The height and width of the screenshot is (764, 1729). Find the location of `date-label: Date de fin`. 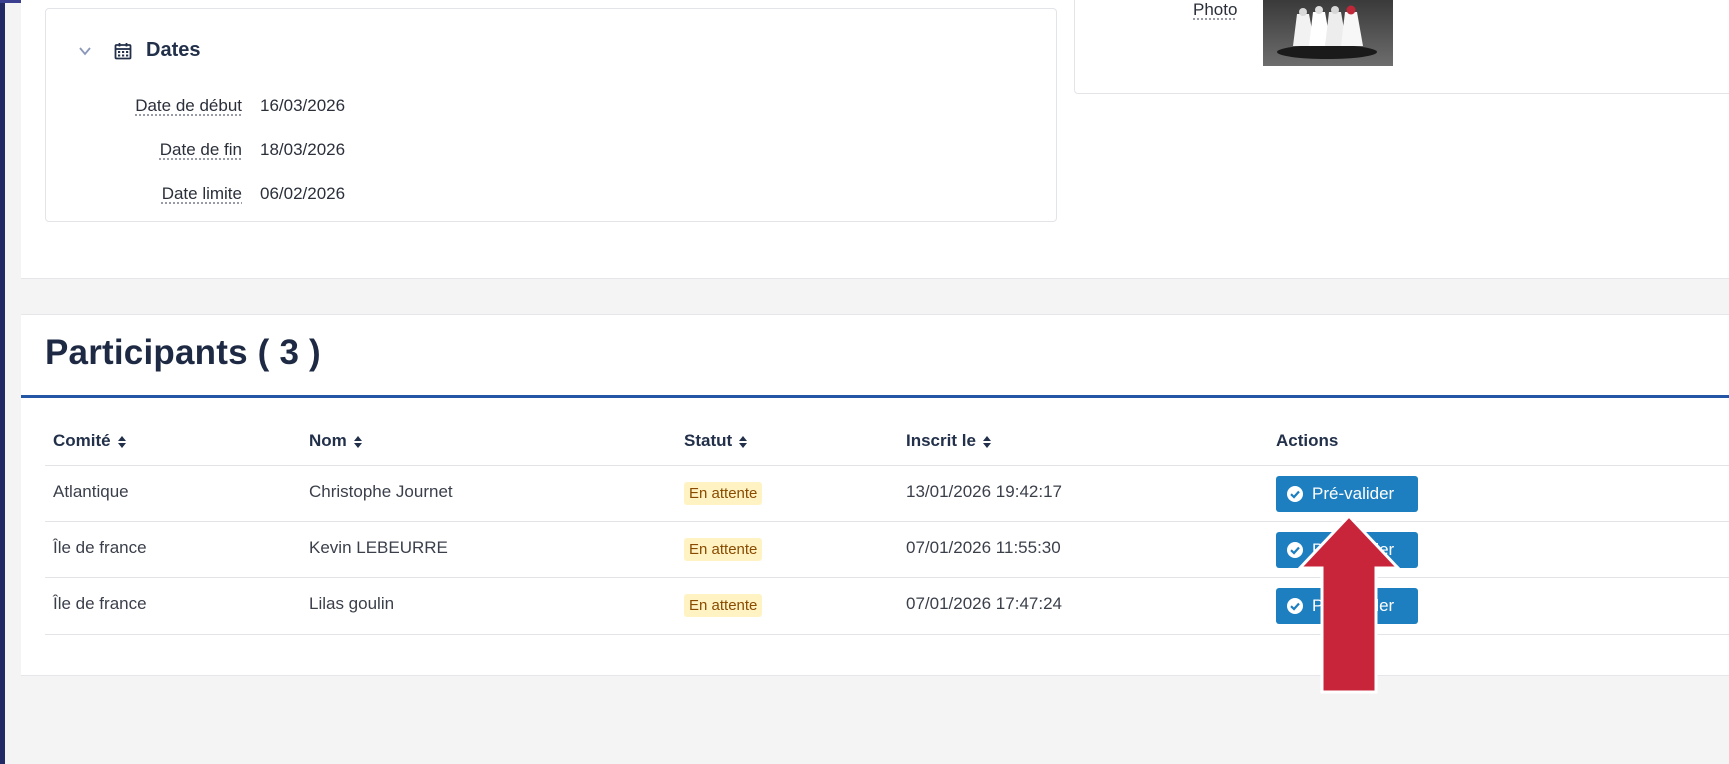

date-label: Date de fin is located at coordinates (144, 150).